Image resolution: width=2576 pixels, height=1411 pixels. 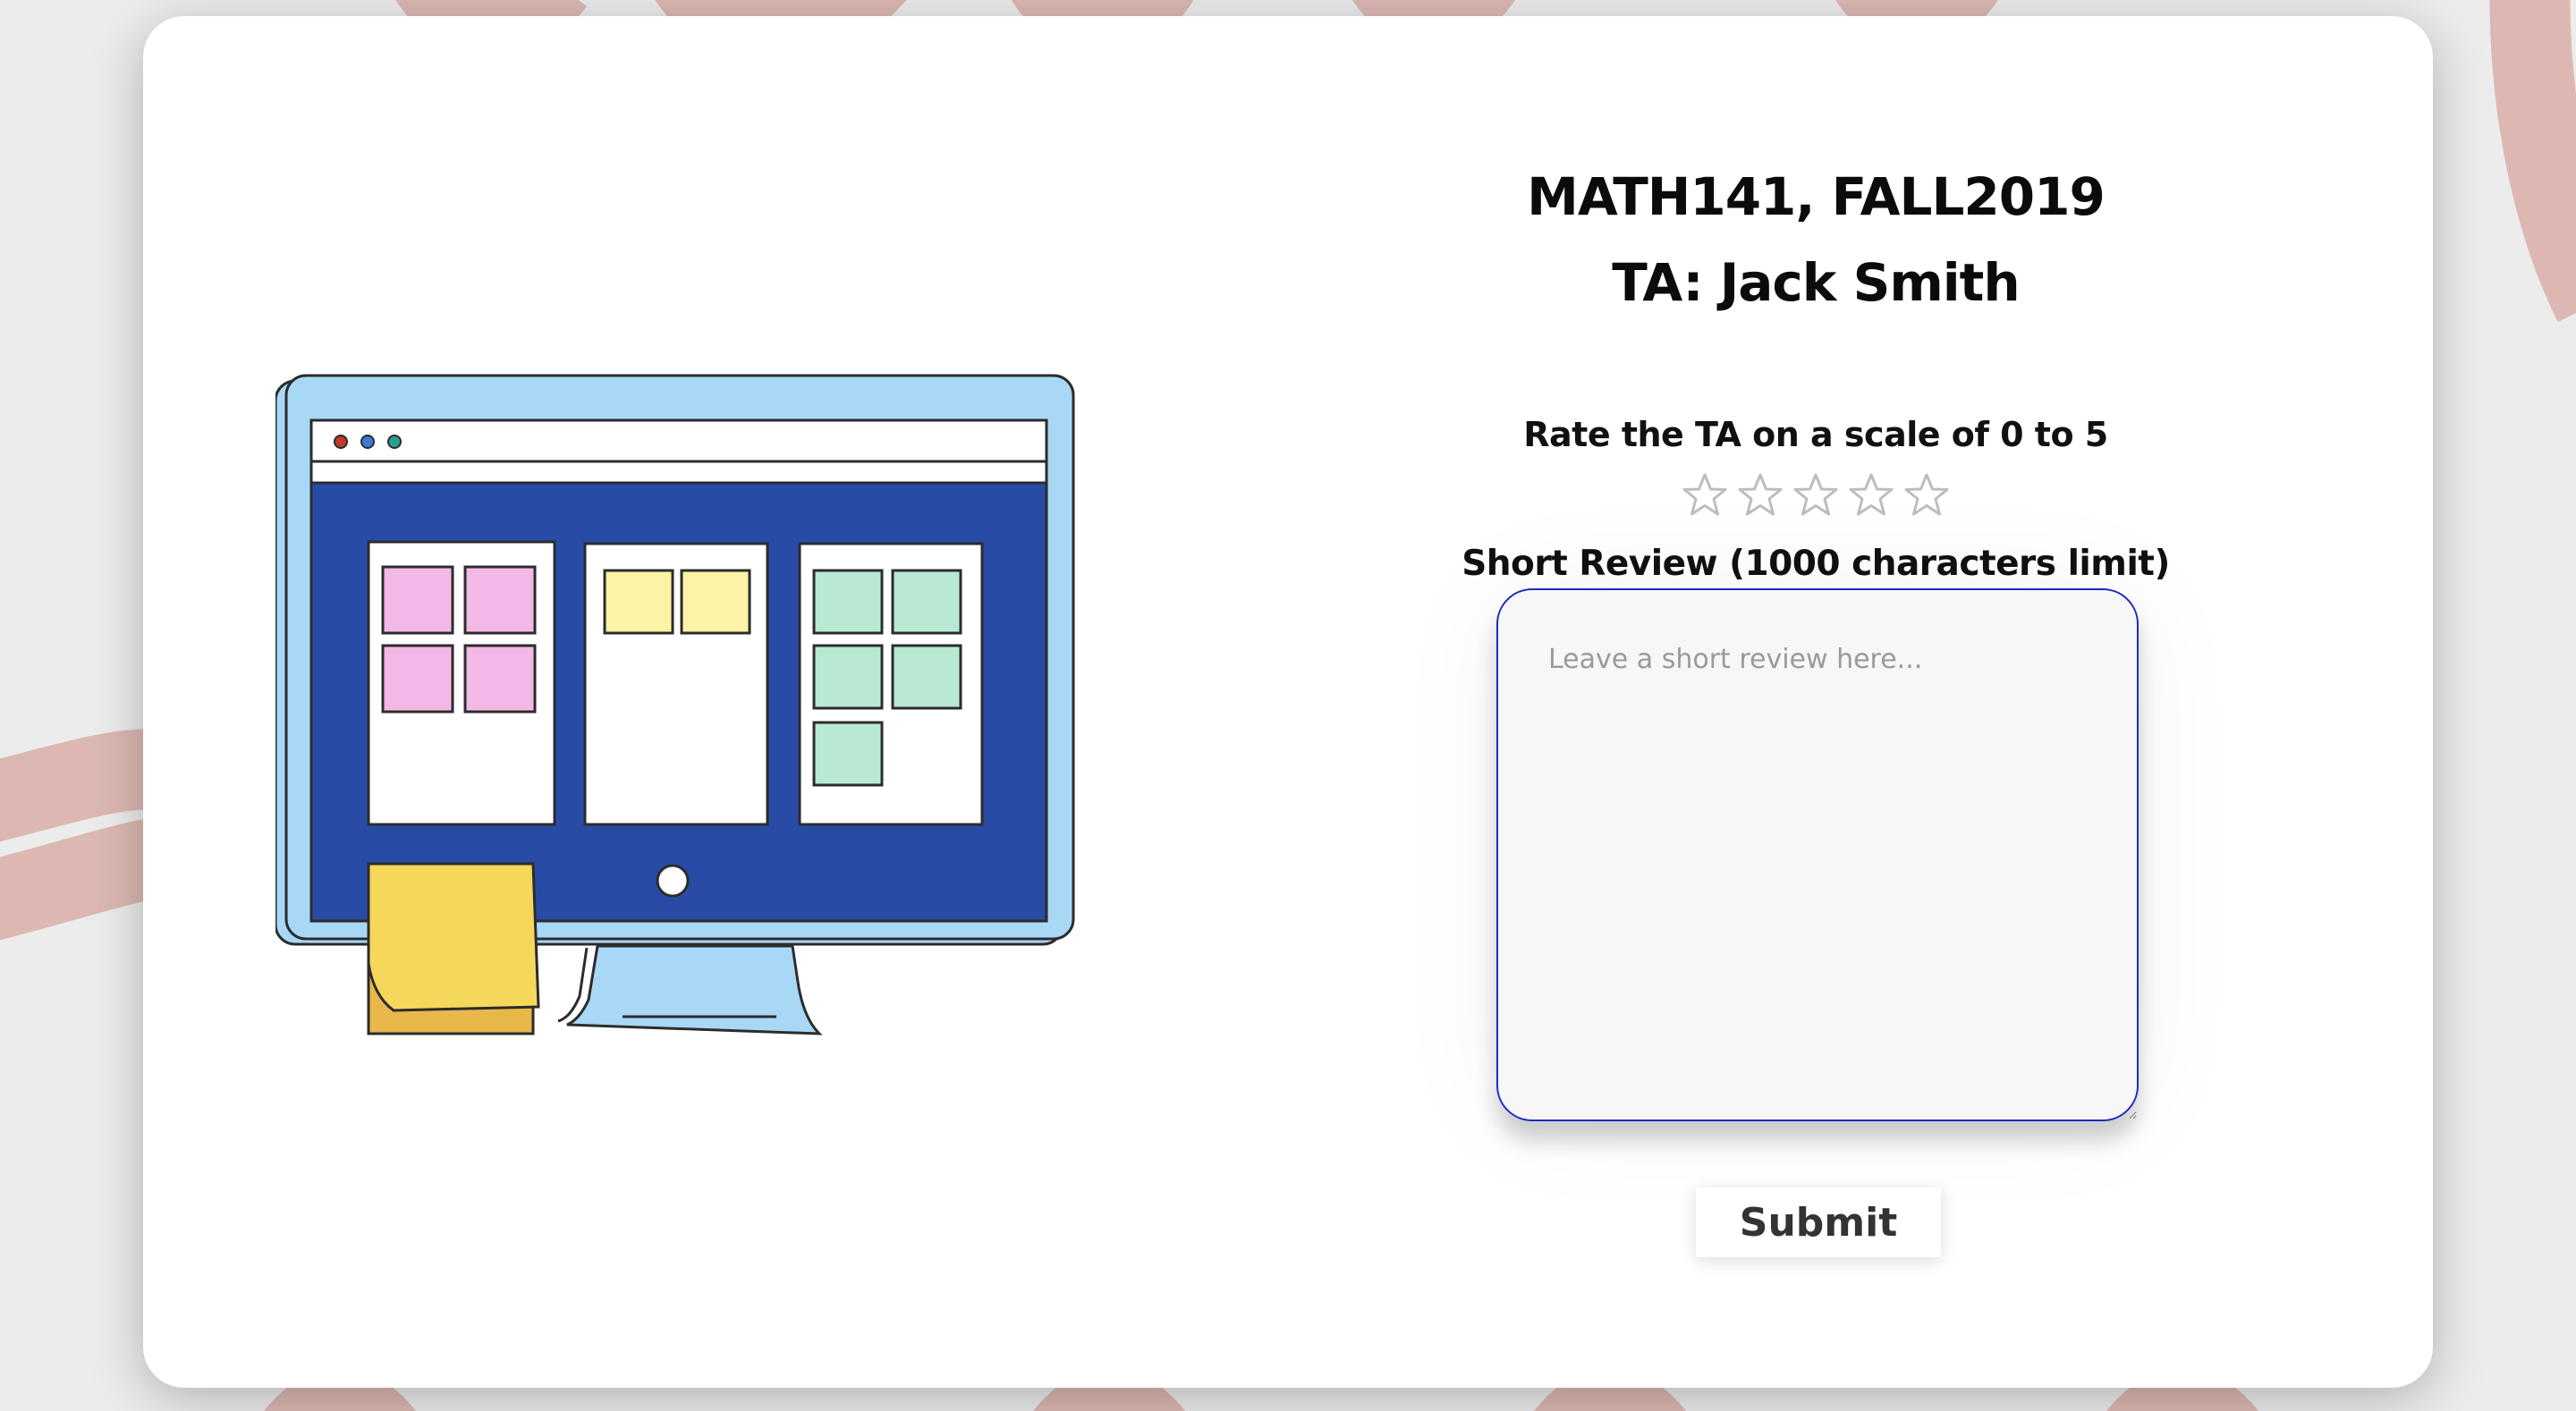 What do you see at coordinates (1816, 197) in the screenshot?
I see `course-title: MATH141, FALL2019` at bounding box center [1816, 197].